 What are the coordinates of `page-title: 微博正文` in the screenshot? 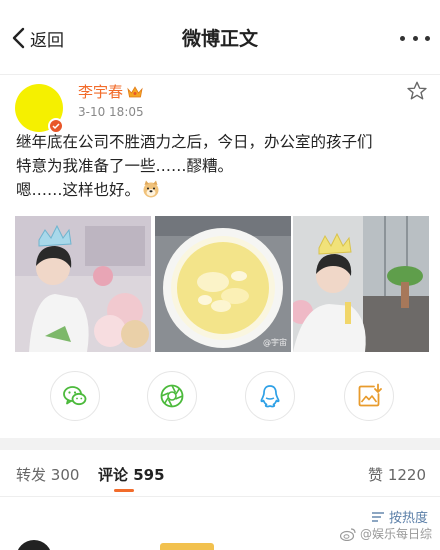 It's located at (219, 39).